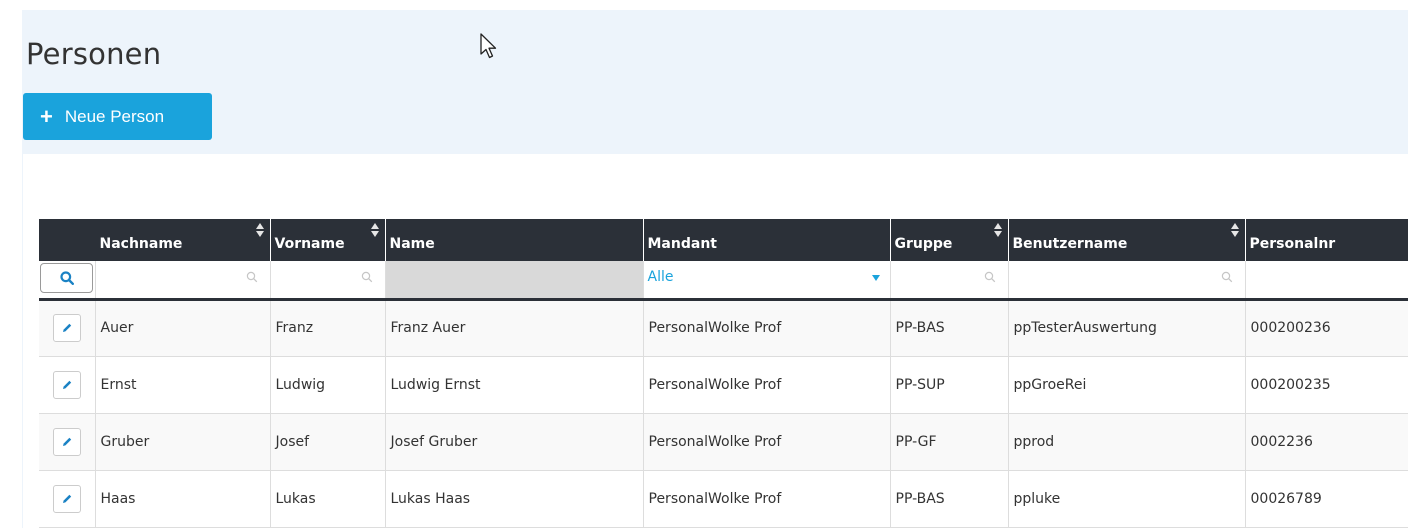 Image resolution: width=1408 pixels, height=528 pixels. I want to click on column-header-label: Personalnr, so click(1292, 244).